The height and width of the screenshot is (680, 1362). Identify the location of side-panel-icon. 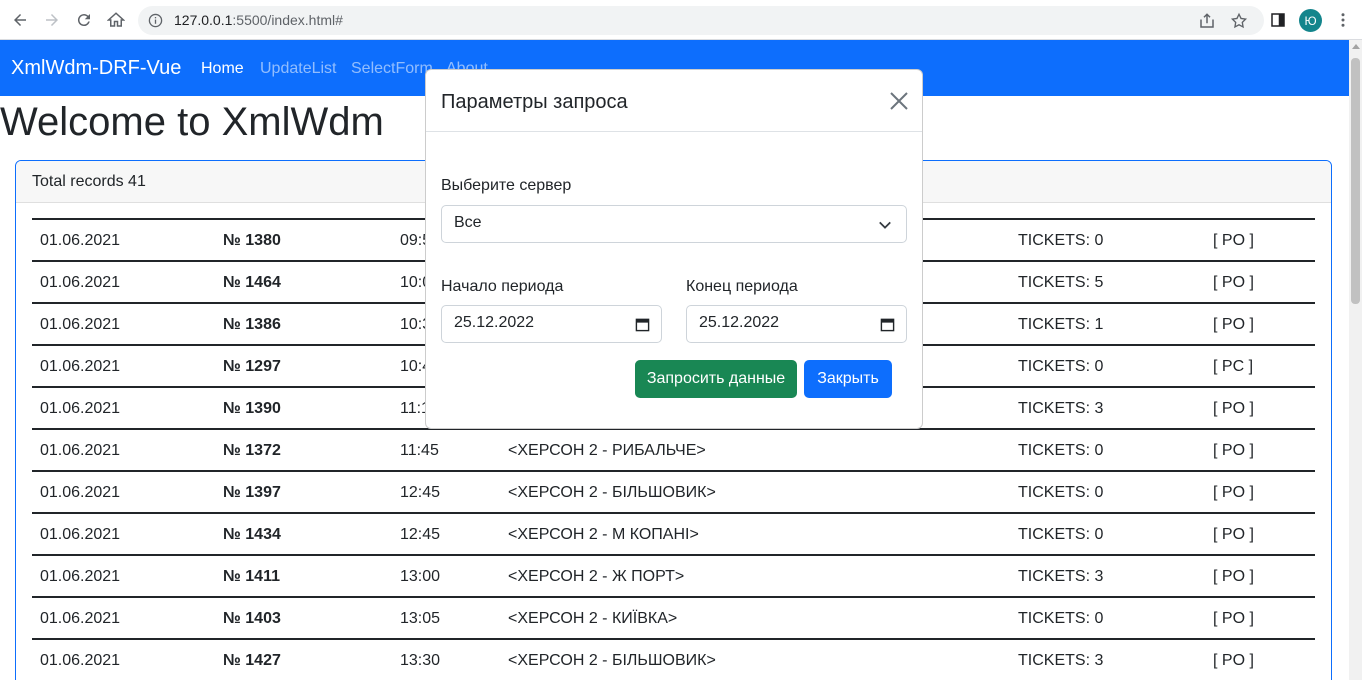
(1278, 20).